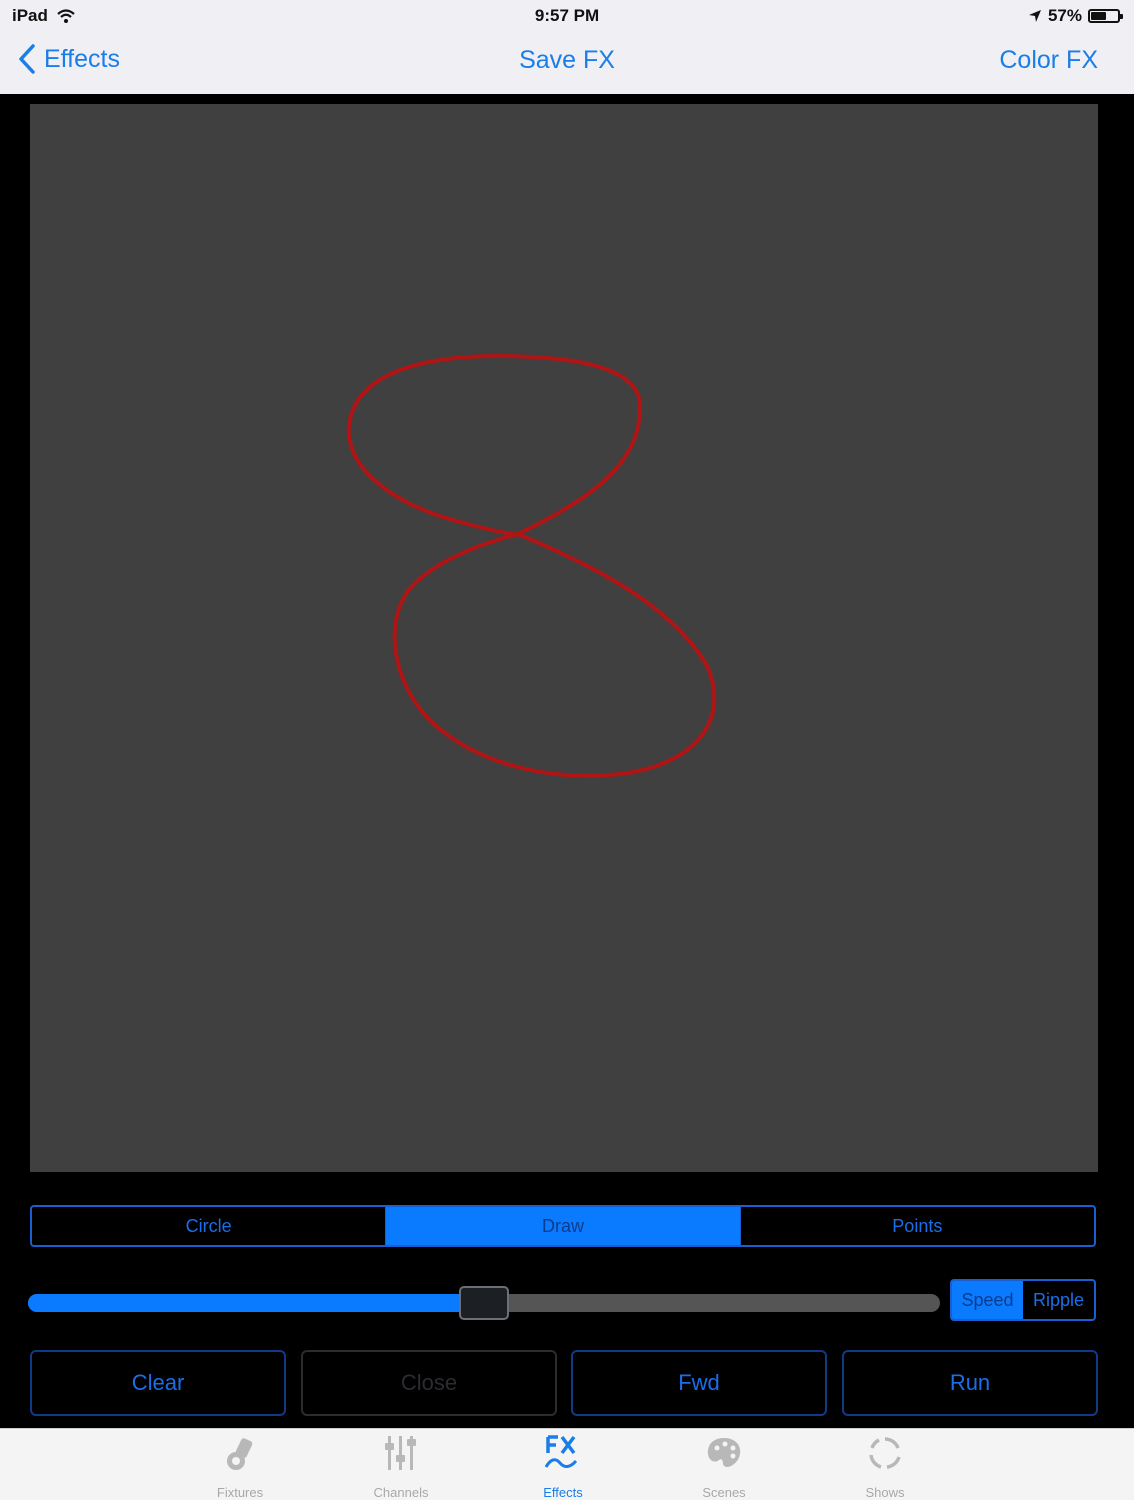  I want to click on tab-scenes: Scenes, so click(724, 1466).